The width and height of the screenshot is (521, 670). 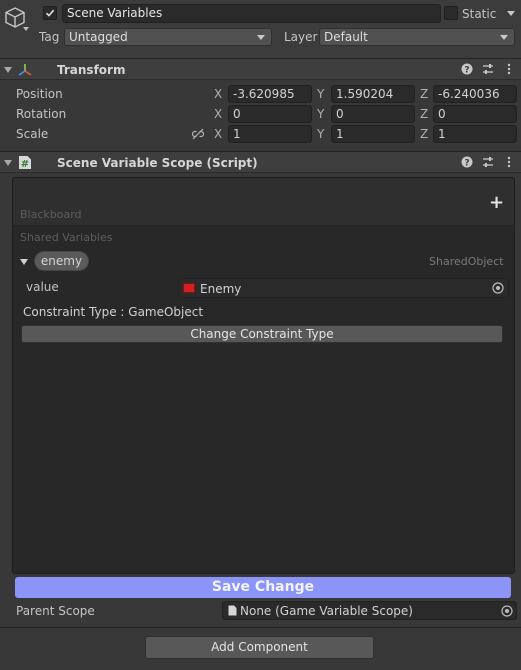 What do you see at coordinates (424, 94) in the screenshot?
I see `position-z-axis: Z` at bounding box center [424, 94].